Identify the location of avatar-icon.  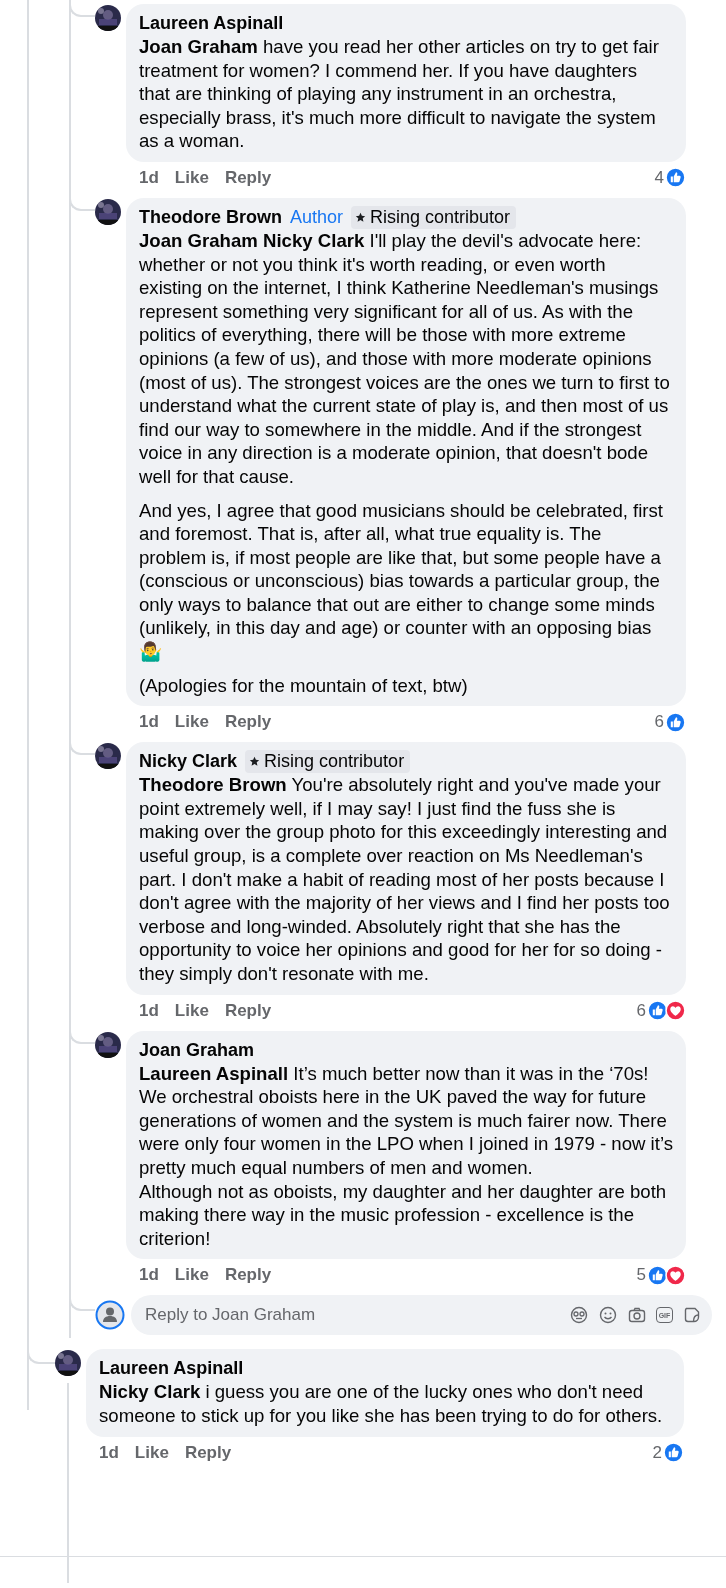
(110, 1315).